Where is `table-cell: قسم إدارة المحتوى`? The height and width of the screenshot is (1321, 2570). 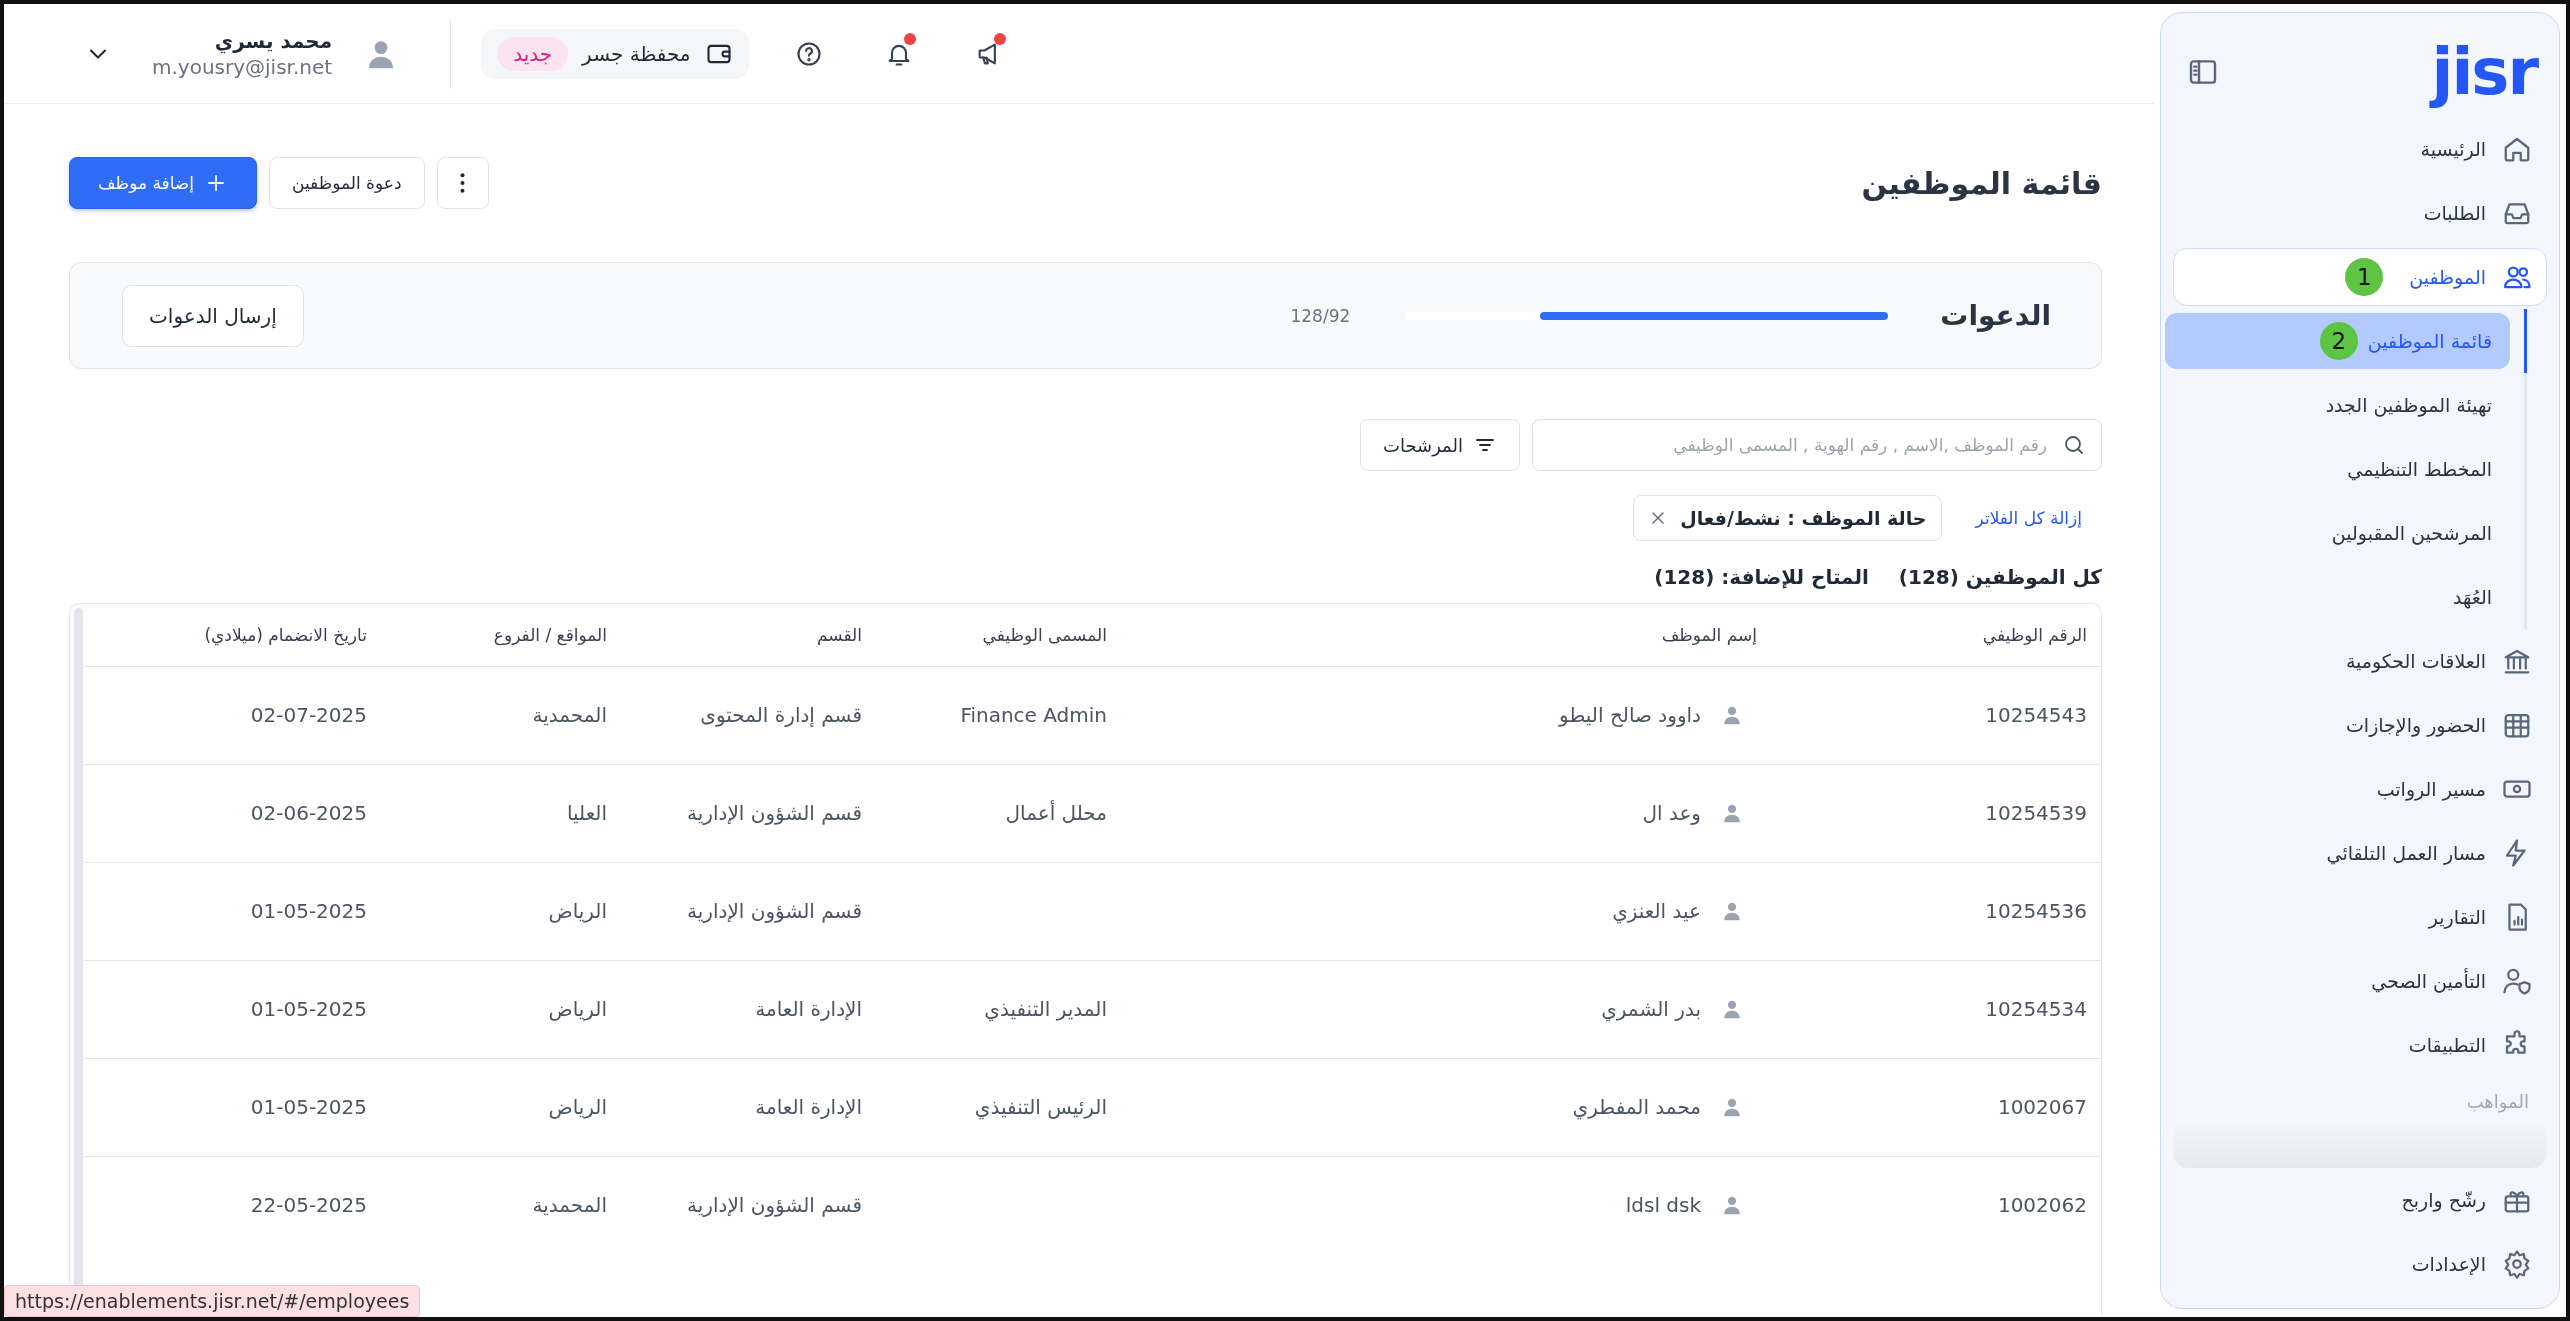
table-cell: قسم إدارة المحتوى is located at coordinates (781, 715).